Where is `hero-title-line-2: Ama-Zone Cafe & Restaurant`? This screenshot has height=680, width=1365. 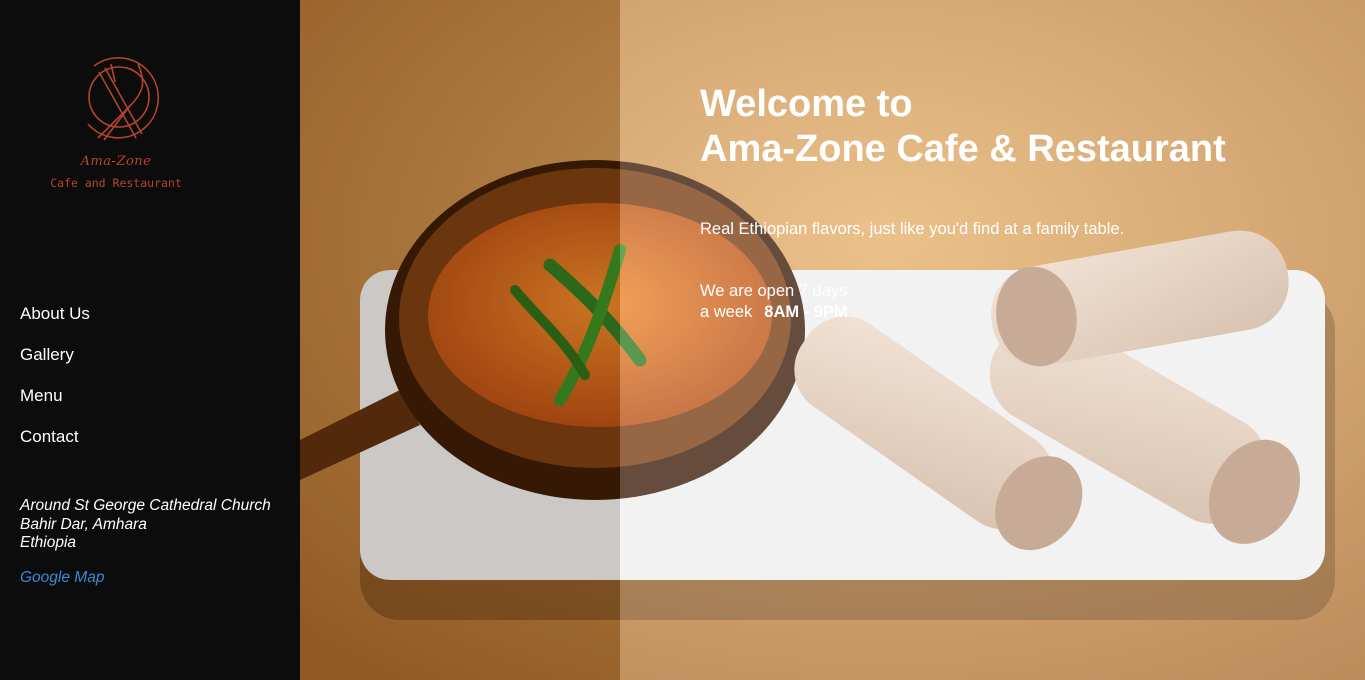
hero-title-line-2: Ama-Zone Cafe & Restaurant is located at coordinates (963, 149).